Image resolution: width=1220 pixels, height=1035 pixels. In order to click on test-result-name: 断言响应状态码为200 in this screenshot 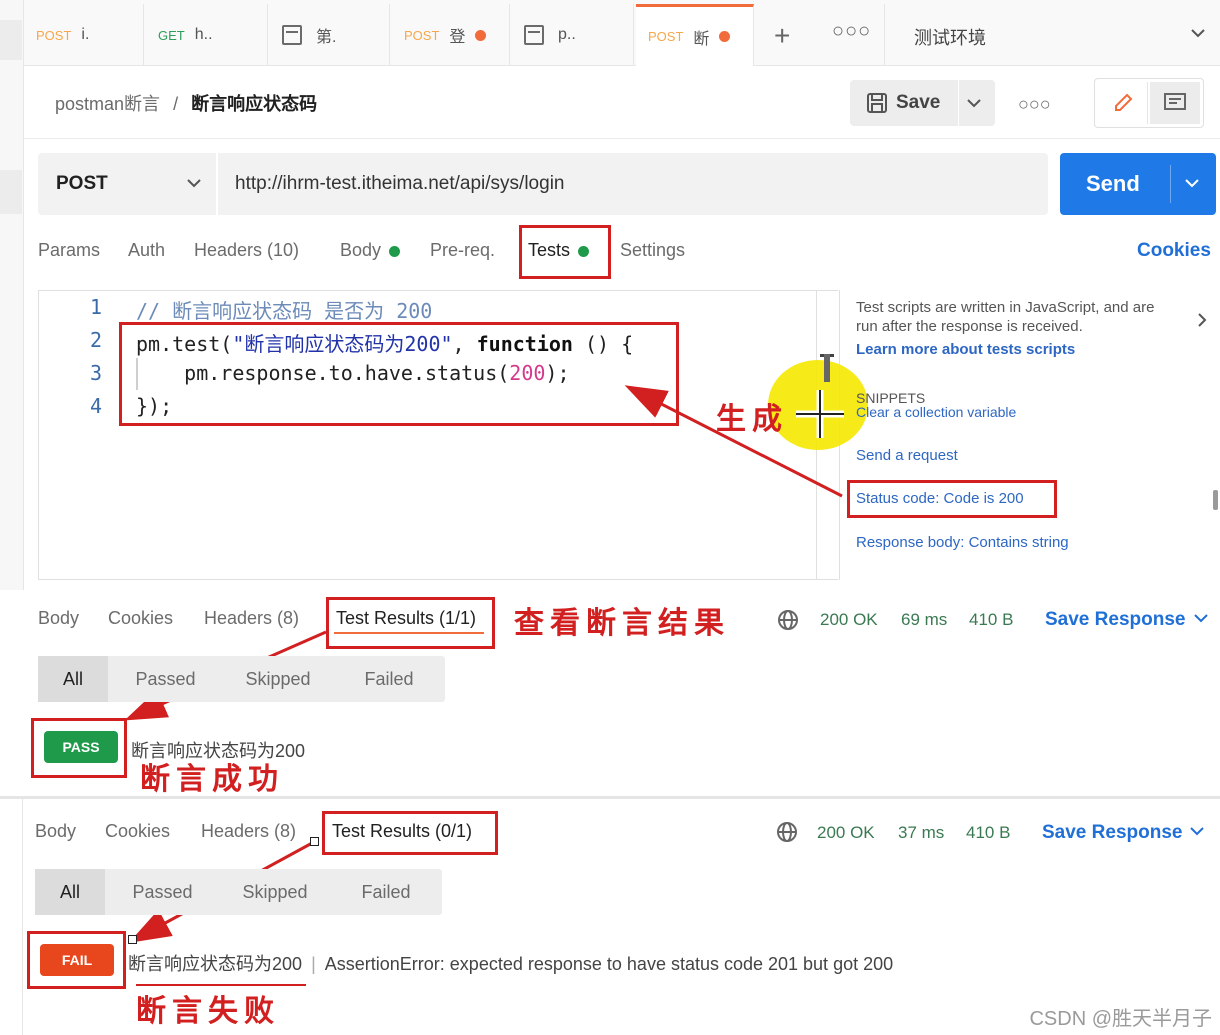, I will do `click(215, 964)`.